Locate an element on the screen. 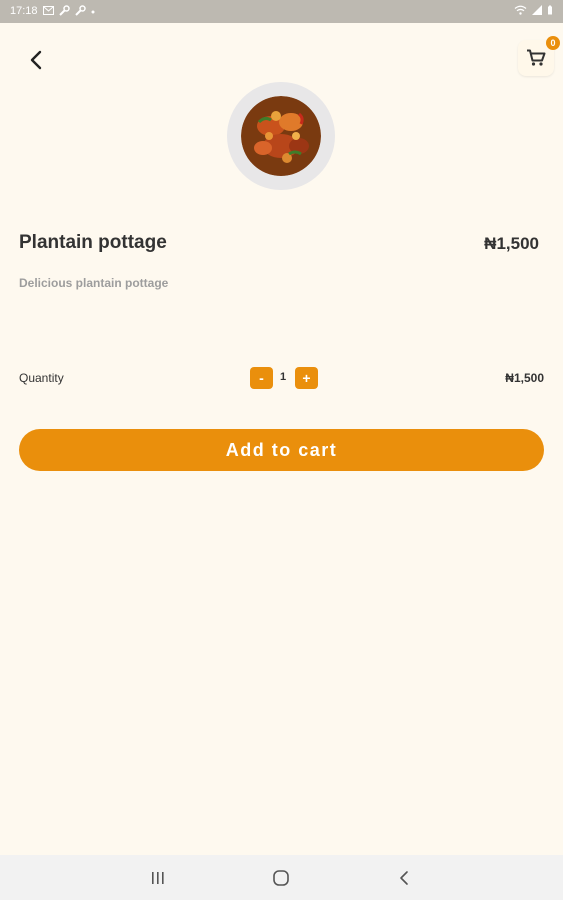 The image size is (563, 900). back-arrow-icon is located at coordinates (404, 878).